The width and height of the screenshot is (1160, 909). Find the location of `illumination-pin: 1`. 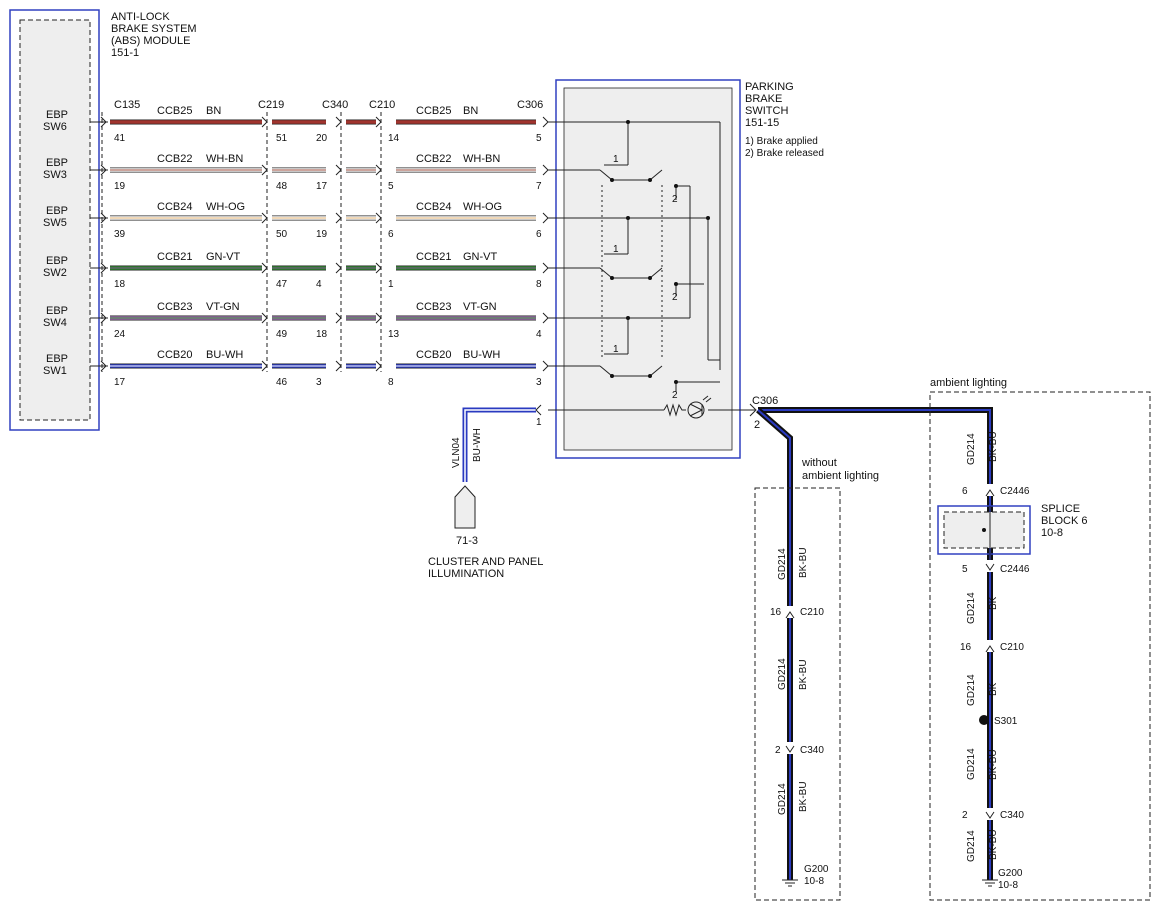

illumination-pin: 1 is located at coordinates (539, 422).